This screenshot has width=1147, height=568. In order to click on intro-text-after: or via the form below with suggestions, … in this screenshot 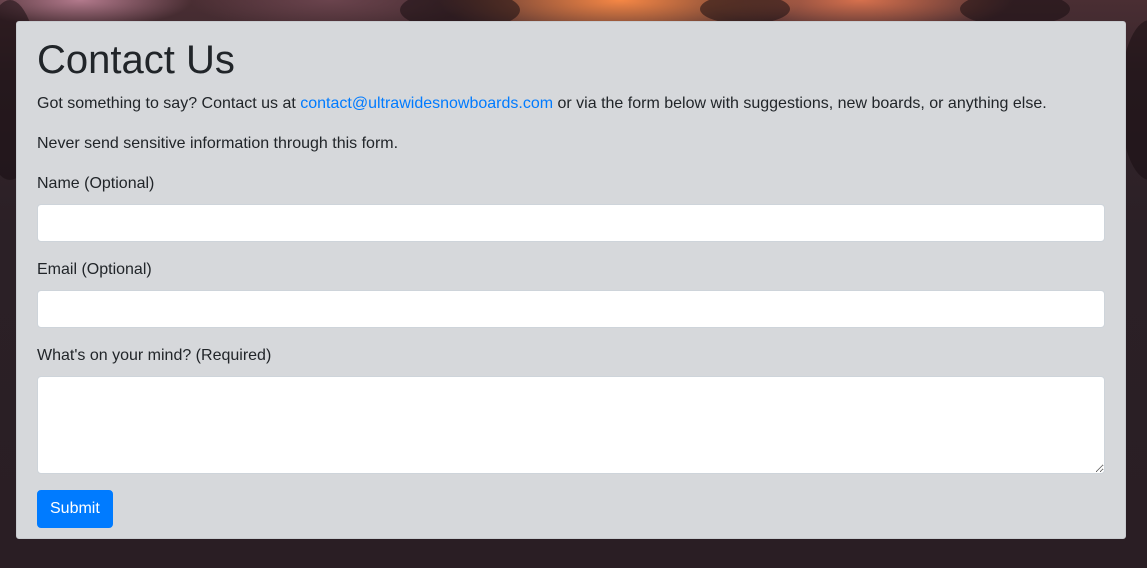, I will do `click(800, 103)`.